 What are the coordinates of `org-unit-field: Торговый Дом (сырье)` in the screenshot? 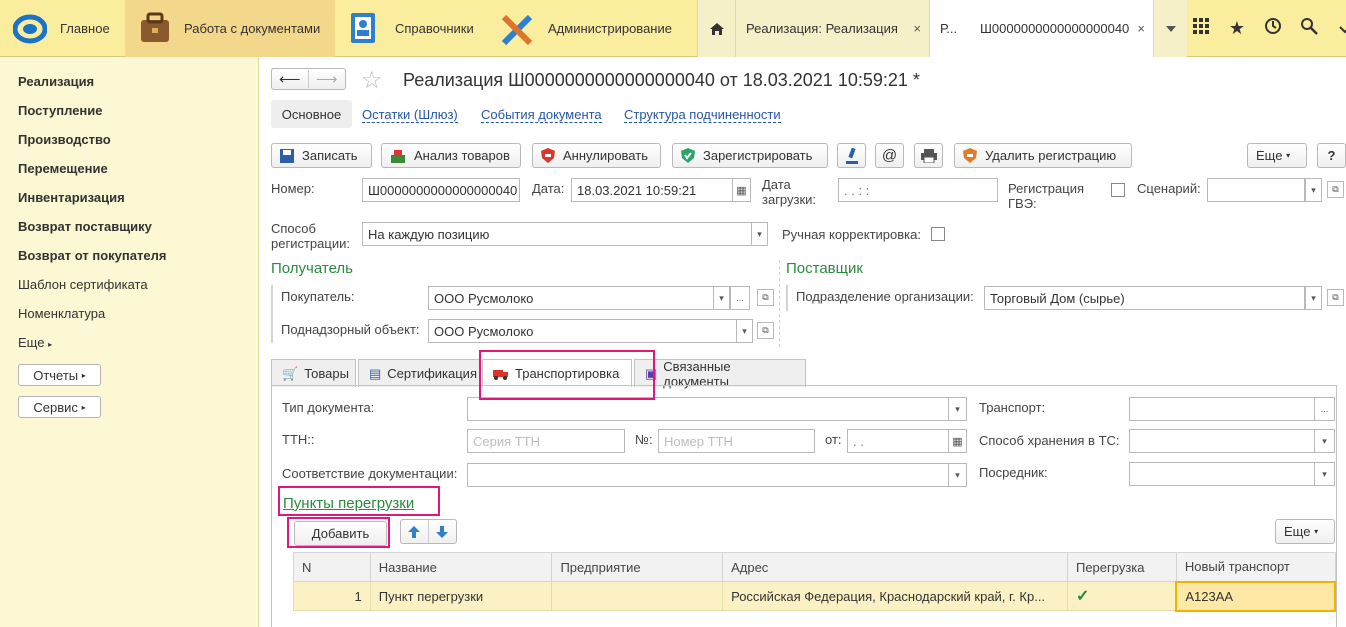 It's located at (1144, 298).